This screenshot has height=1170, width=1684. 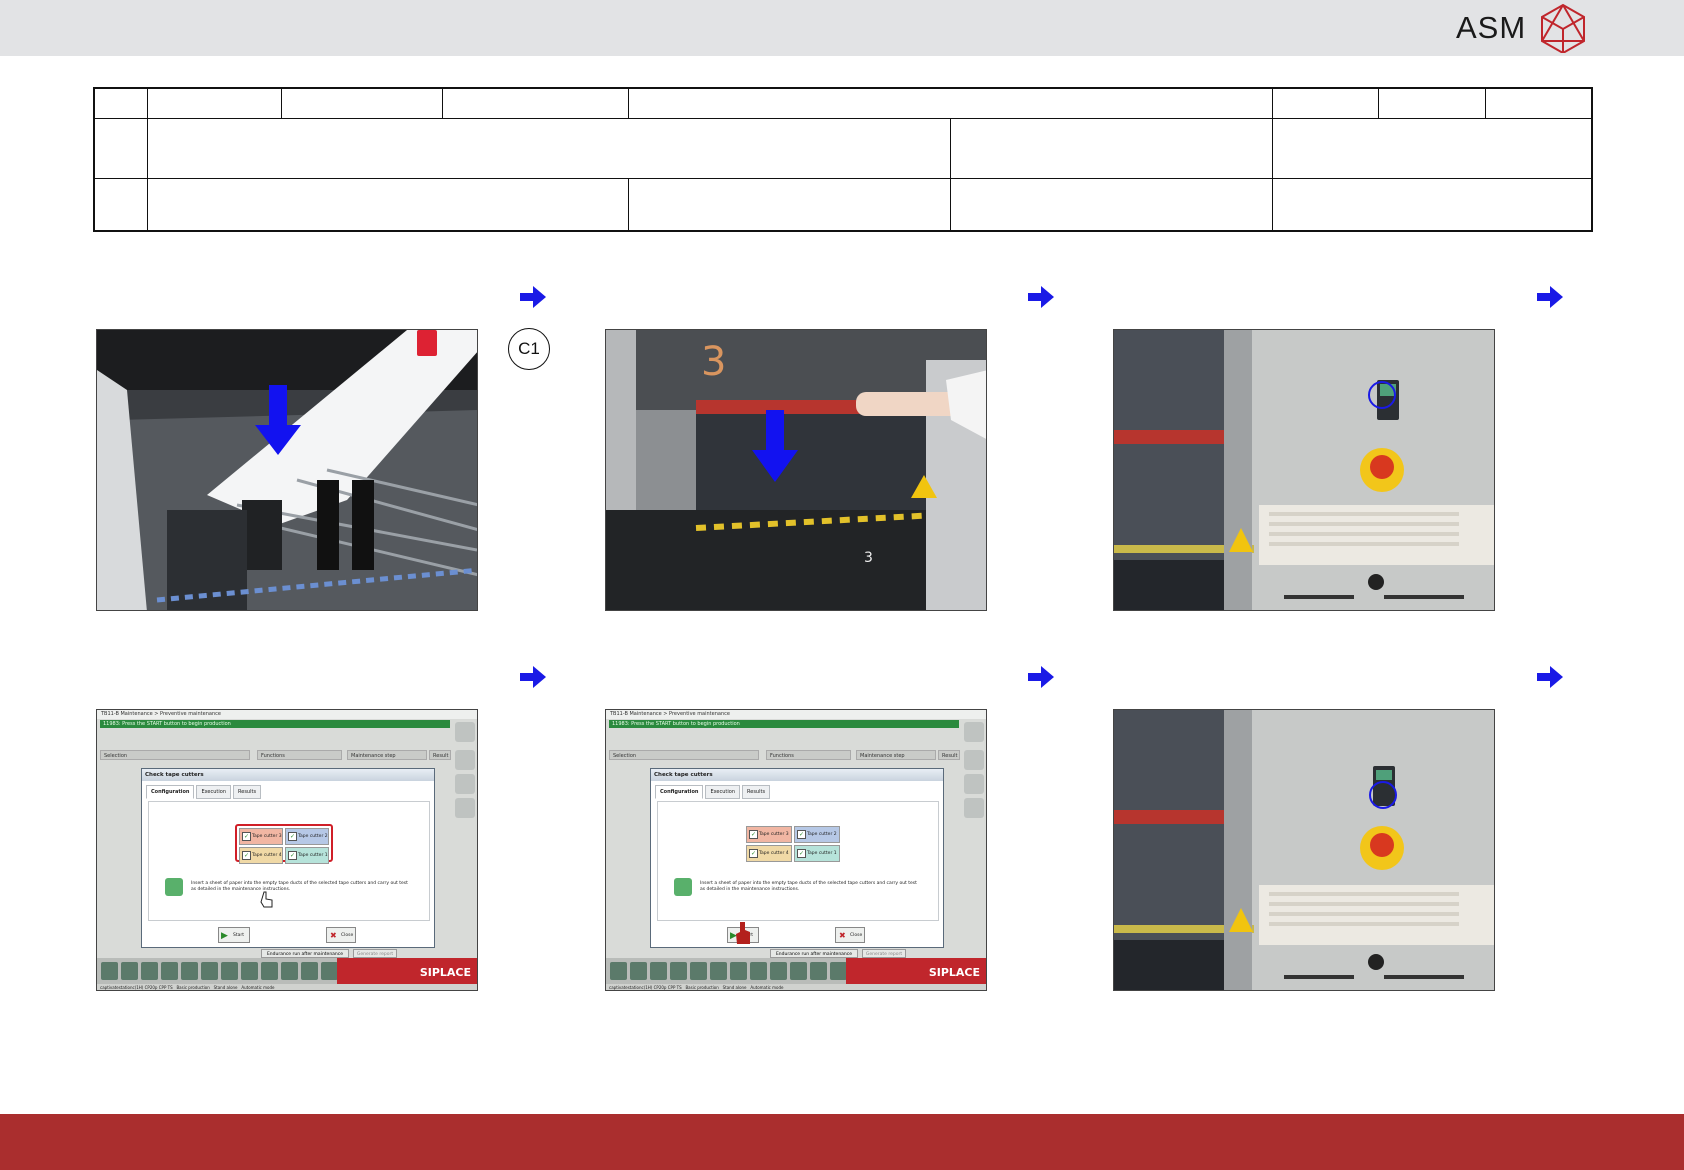 I want to click on photo-indicator-bottom, so click(x=1304, y=850).